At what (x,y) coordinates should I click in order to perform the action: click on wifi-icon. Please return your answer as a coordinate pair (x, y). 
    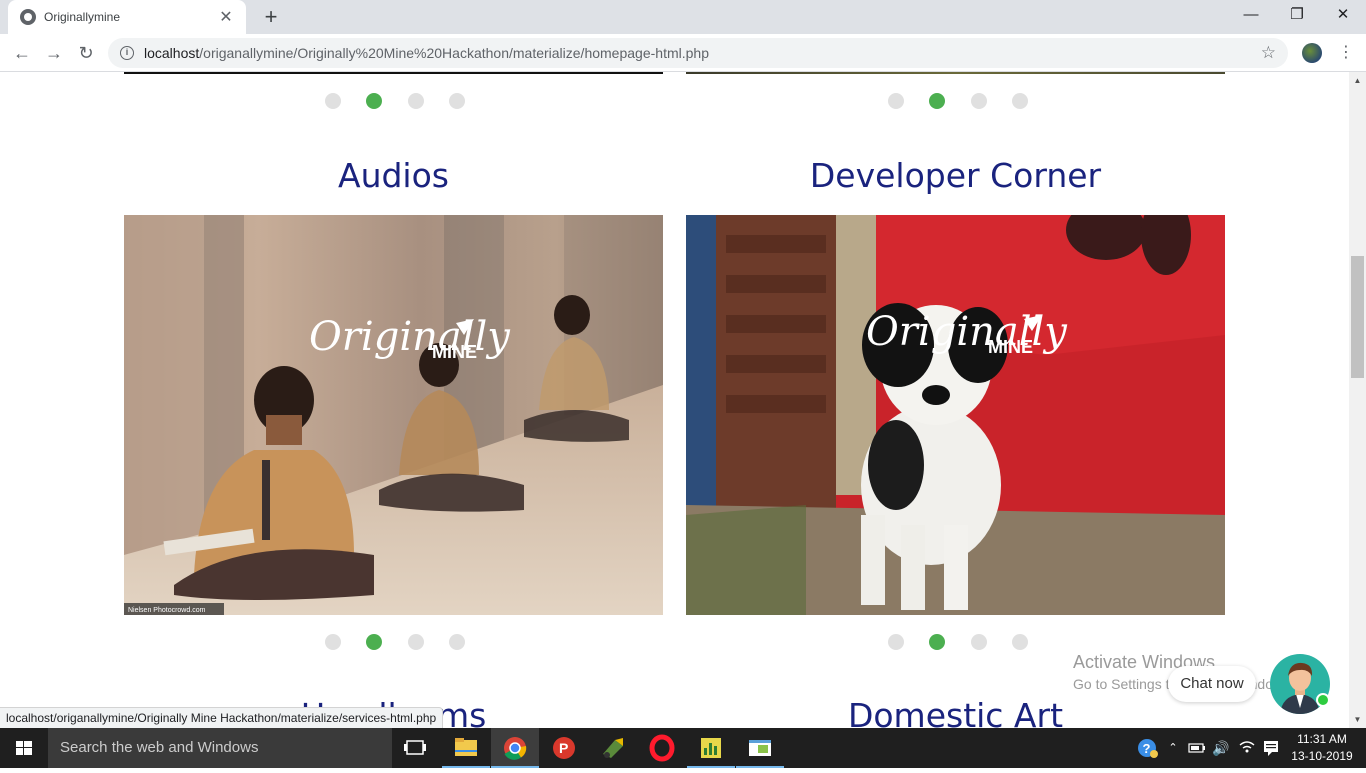
    Looking at the image, I should click on (1247, 748).